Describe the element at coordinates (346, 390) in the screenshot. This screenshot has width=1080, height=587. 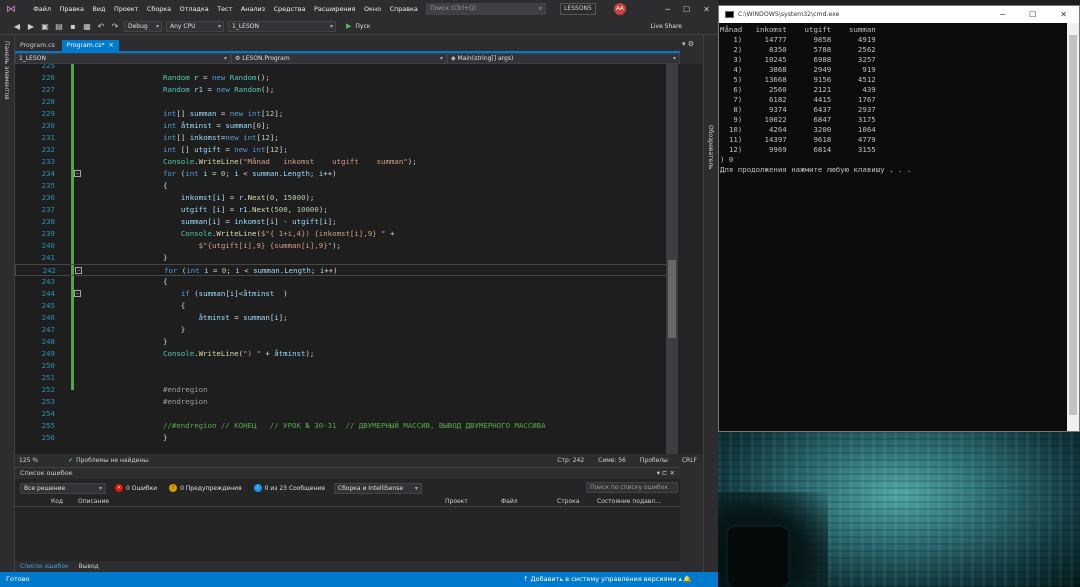
I see `code-line: 252 #endregion` at that location.